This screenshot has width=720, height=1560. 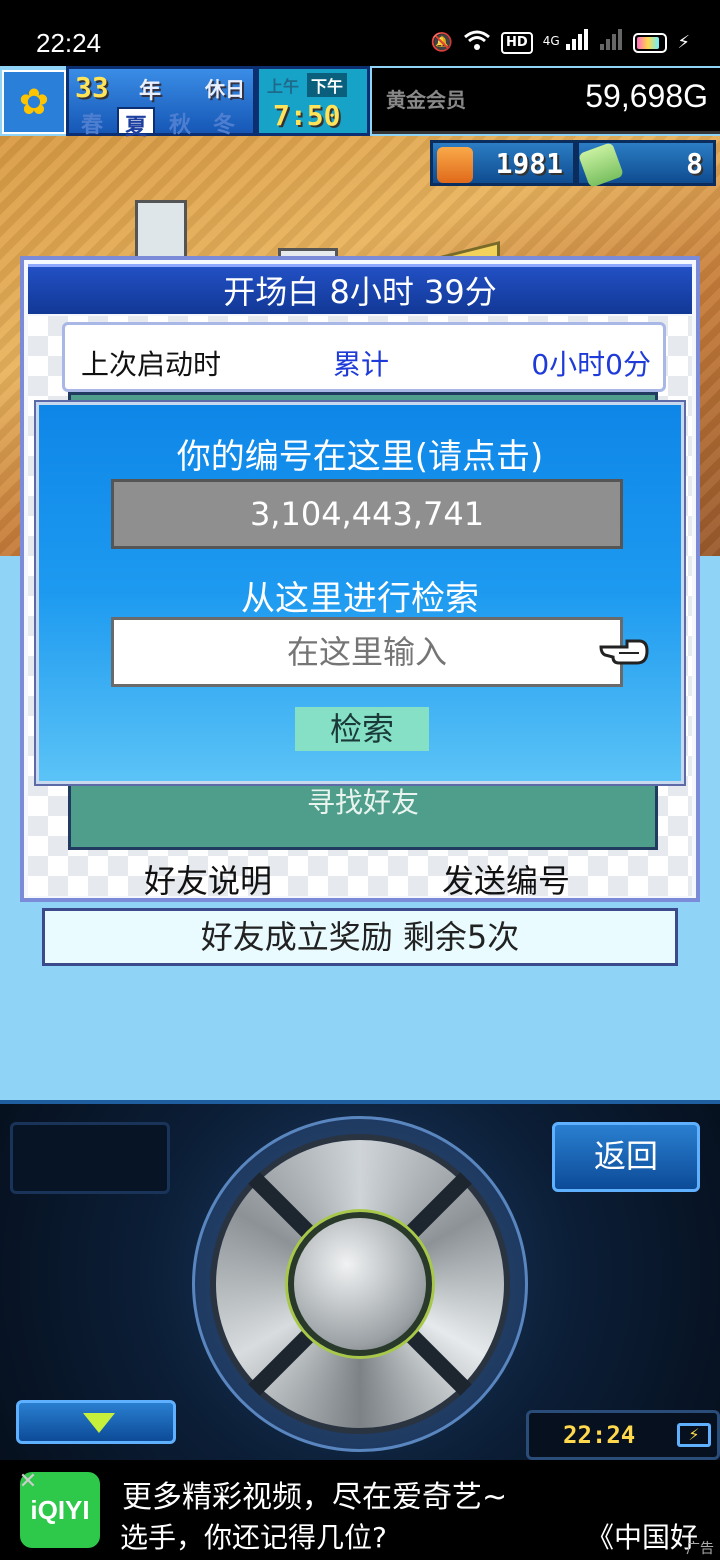 What do you see at coordinates (529, 163) in the screenshot?
I see `research-points-value: 1981` at bounding box center [529, 163].